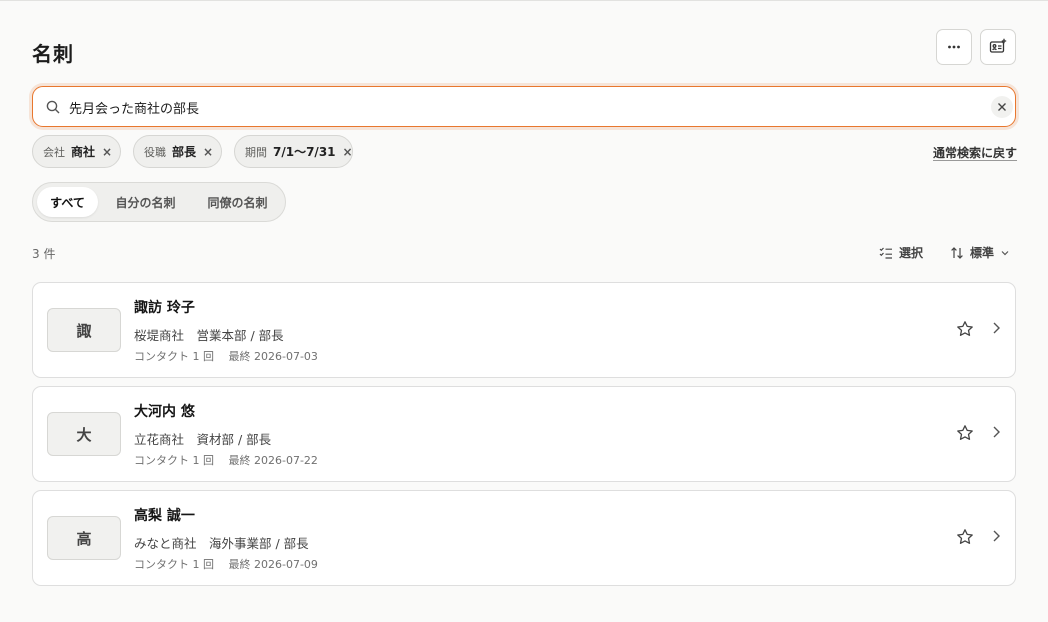 The height and width of the screenshot is (622, 1048). Describe the element at coordinates (256, 152) in the screenshot. I see `filter-key: 期間` at that location.